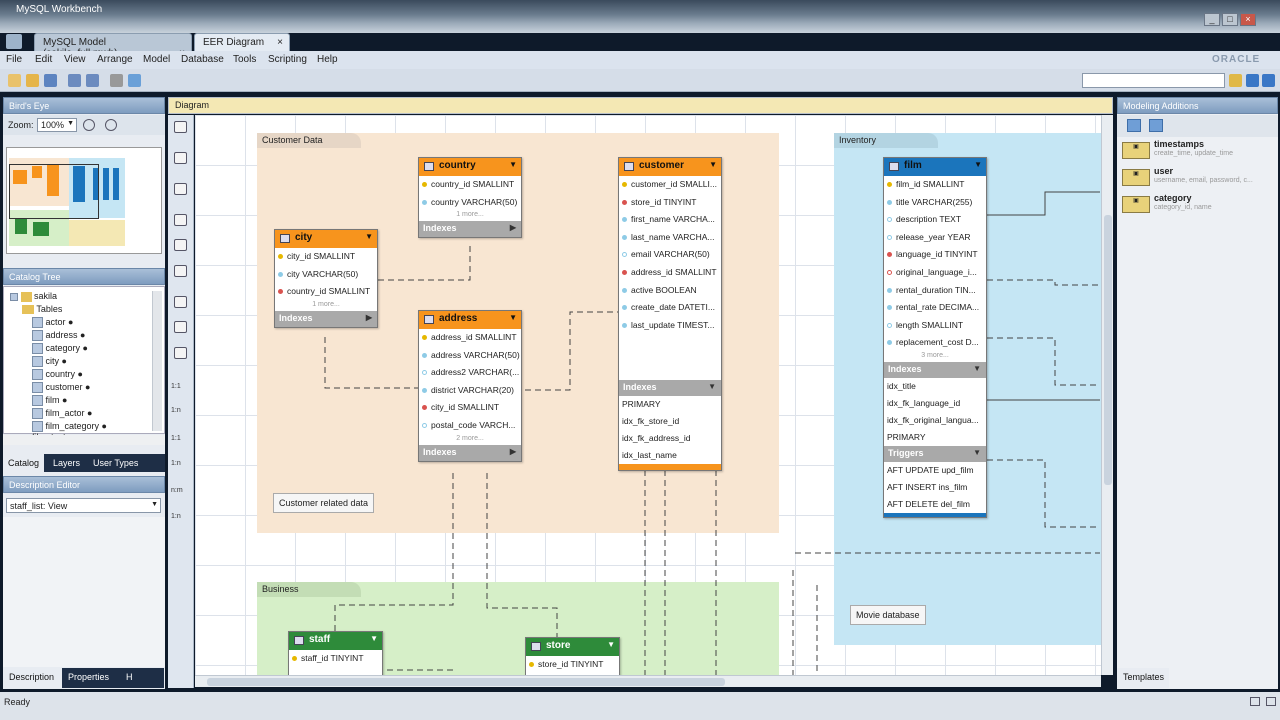 This screenshot has width=1280, height=720. I want to click on tab-eer-diagram: EER Diagram ×, so click(242, 42).